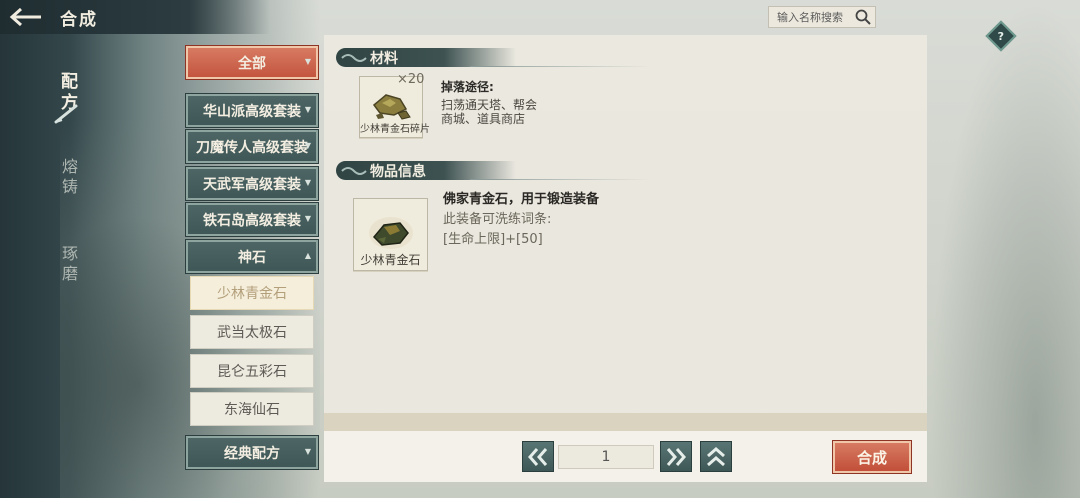 Image resolution: width=1080 pixels, height=498 pixels. Describe the element at coordinates (252, 409) in the screenshot. I see `list-item-donghai: 东海仙石` at that location.